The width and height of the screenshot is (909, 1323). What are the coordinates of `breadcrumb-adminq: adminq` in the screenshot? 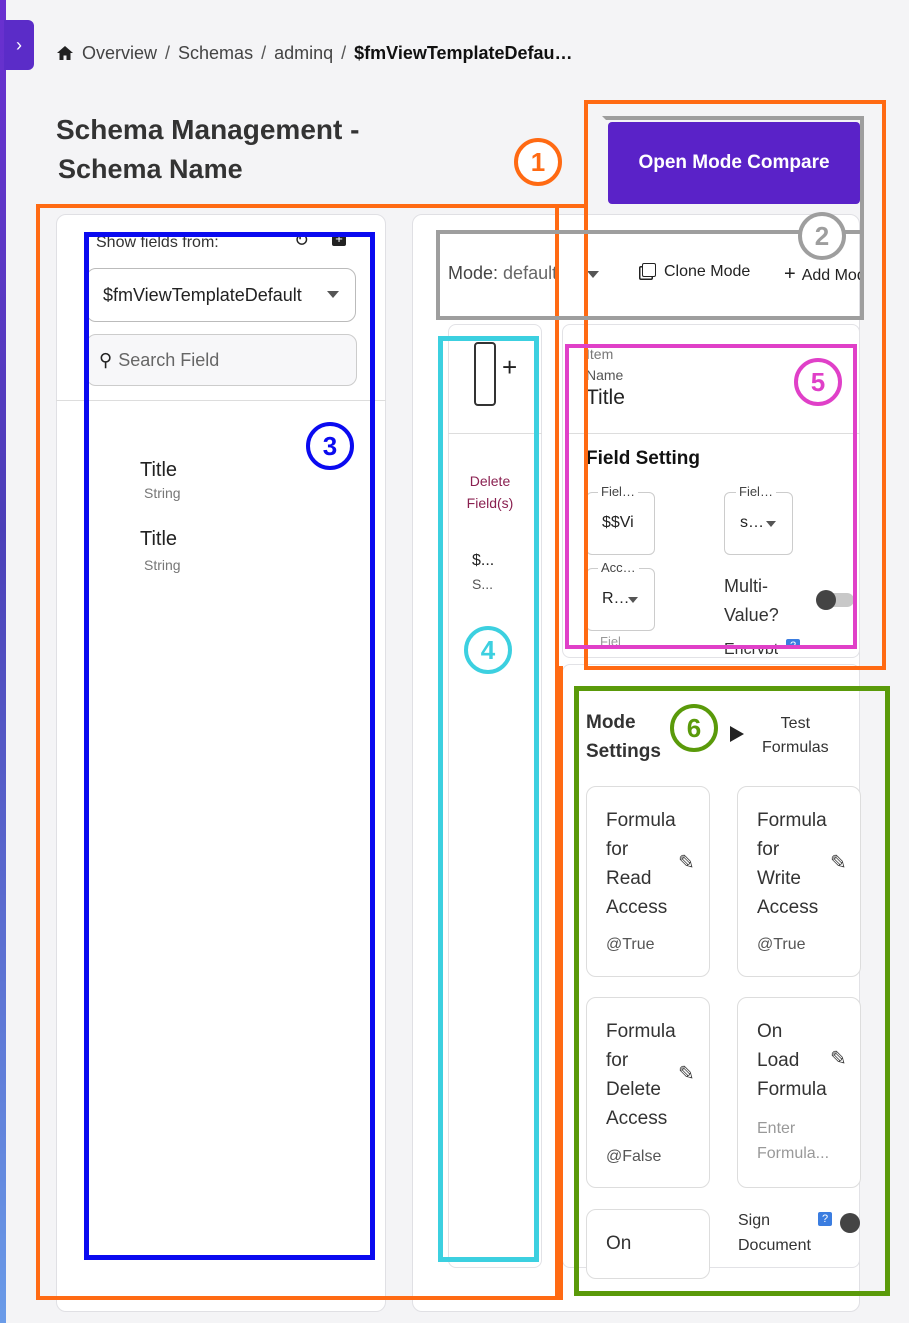 It's located at (303, 53).